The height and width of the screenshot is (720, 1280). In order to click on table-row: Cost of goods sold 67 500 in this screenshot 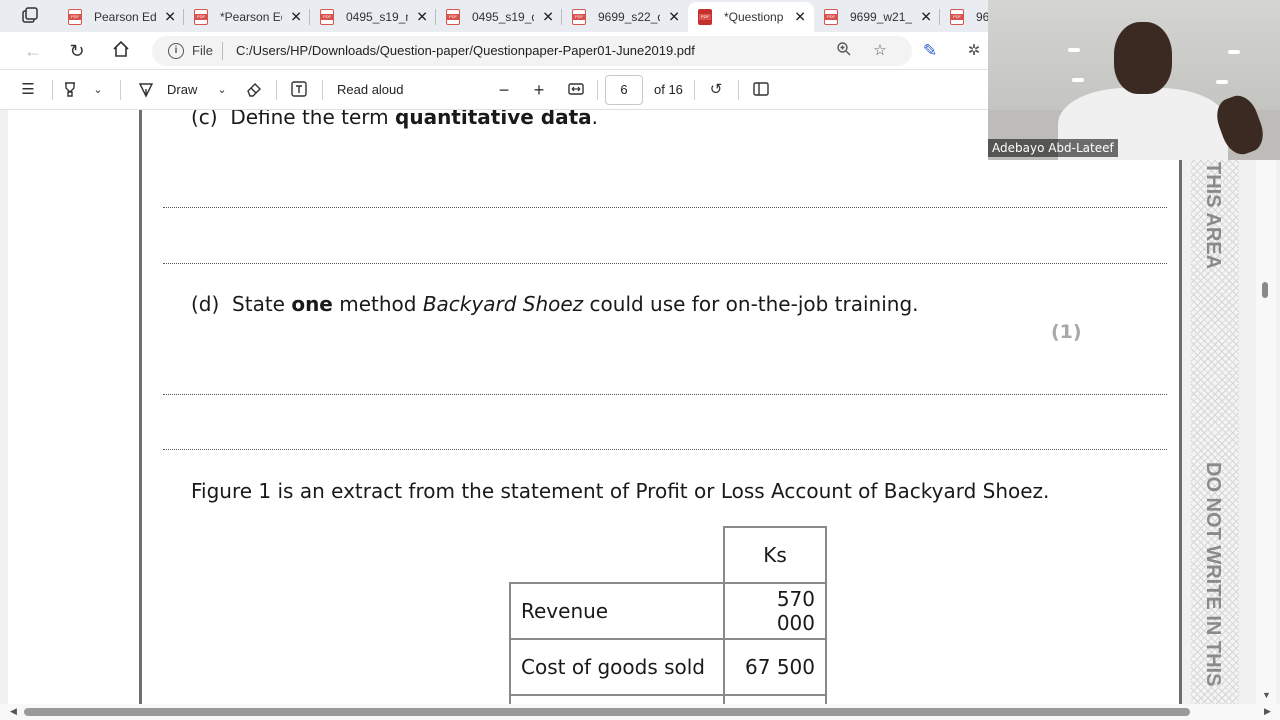, I will do `click(668, 667)`.